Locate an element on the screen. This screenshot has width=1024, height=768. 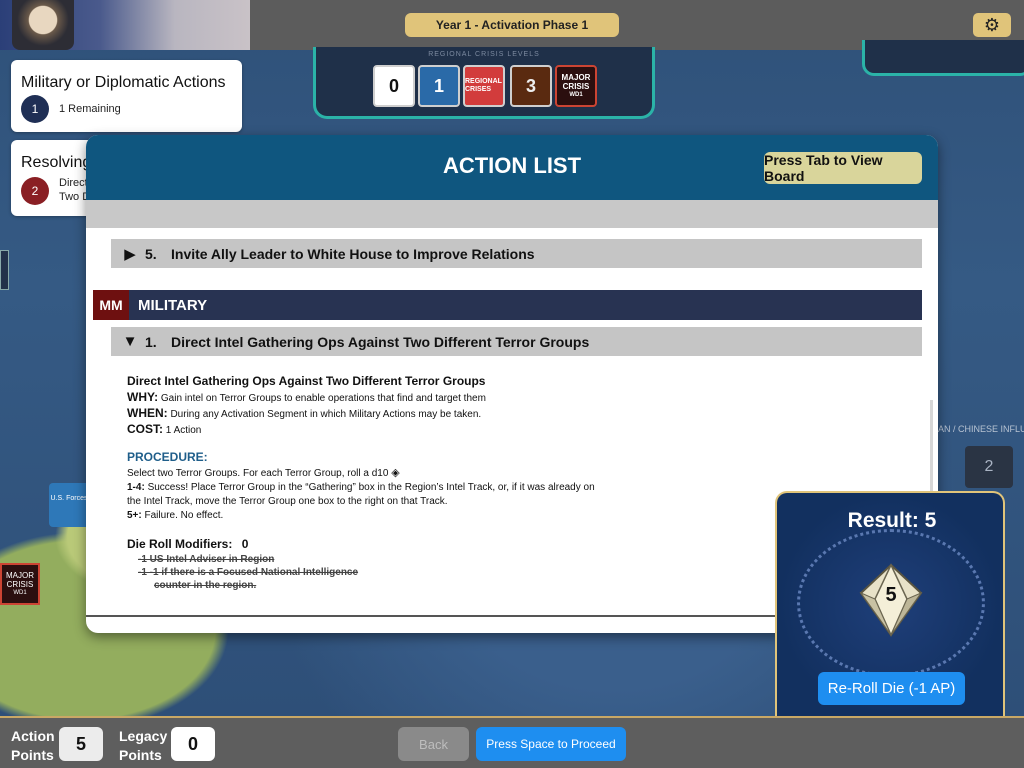
legacy-points-value: 0 is located at coordinates (193, 744).